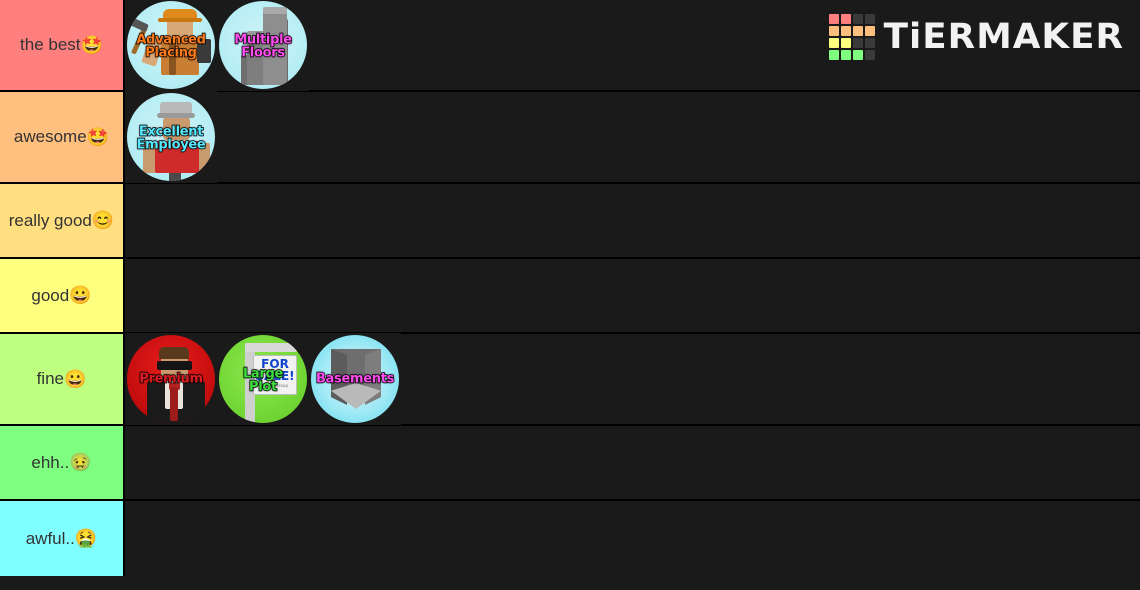 The height and width of the screenshot is (590, 1140). What do you see at coordinates (852, 37) in the screenshot?
I see `tiermaker-logo-grid` at bounding box center [852, 37].